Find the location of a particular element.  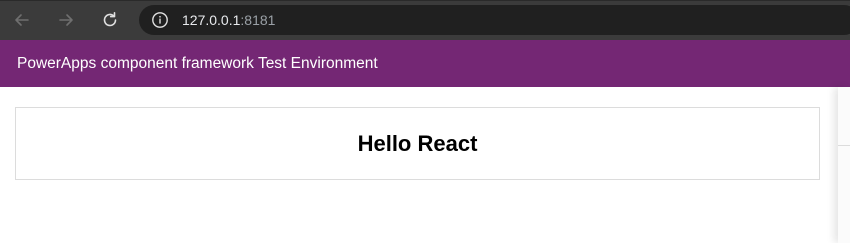

arrow-left-icon is located at coordinates (22, 20).